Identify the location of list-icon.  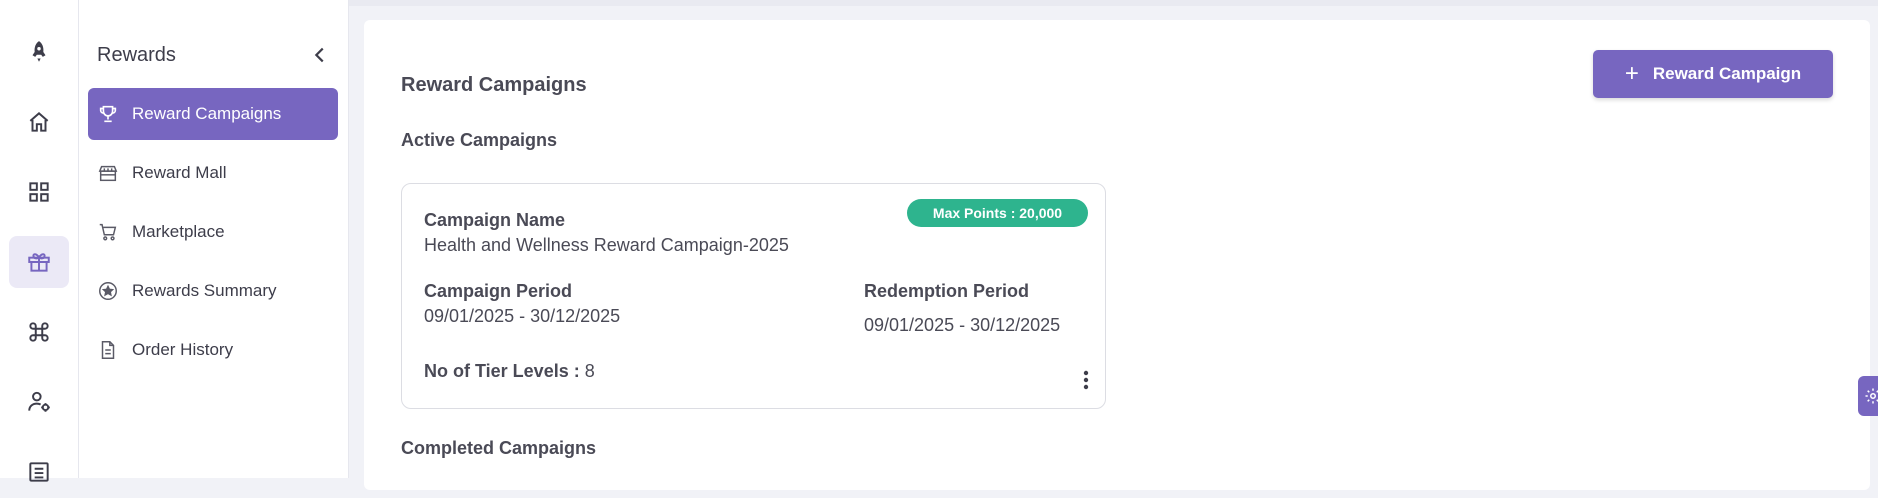
(39, 472).